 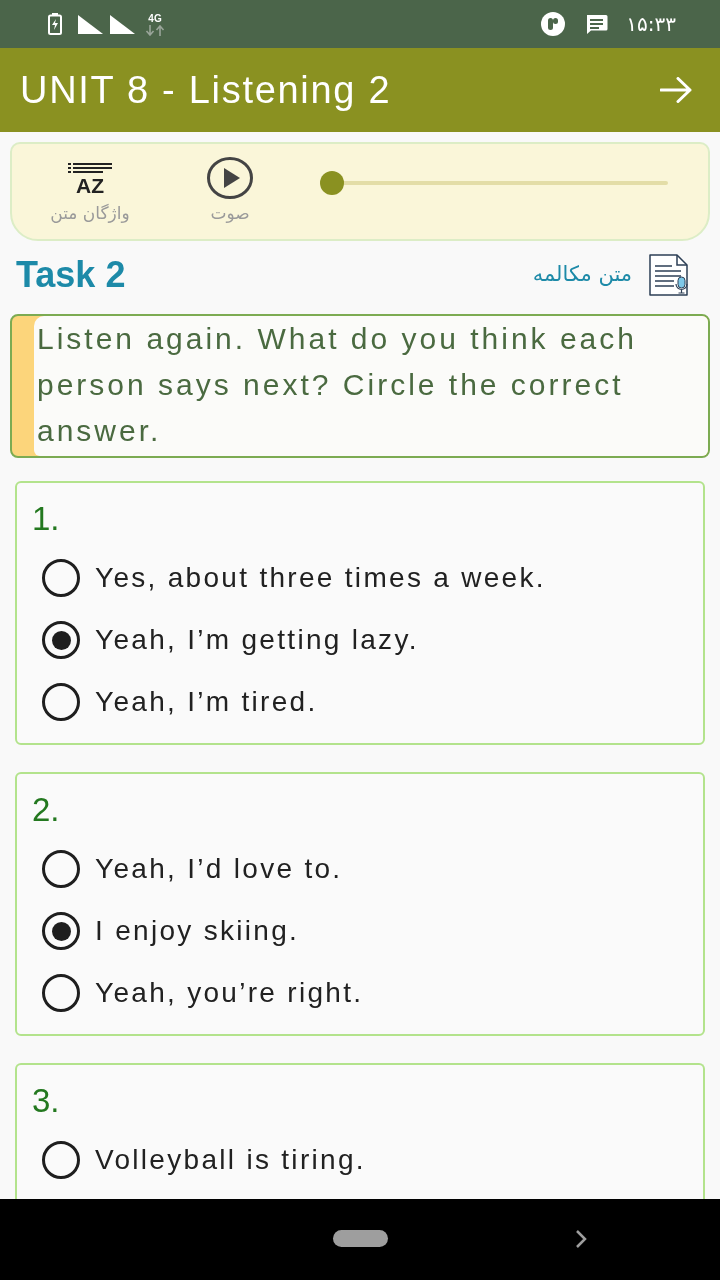 I want to click on page-title: UNIT 8 - Listening 2, so click(x=206, y=90).